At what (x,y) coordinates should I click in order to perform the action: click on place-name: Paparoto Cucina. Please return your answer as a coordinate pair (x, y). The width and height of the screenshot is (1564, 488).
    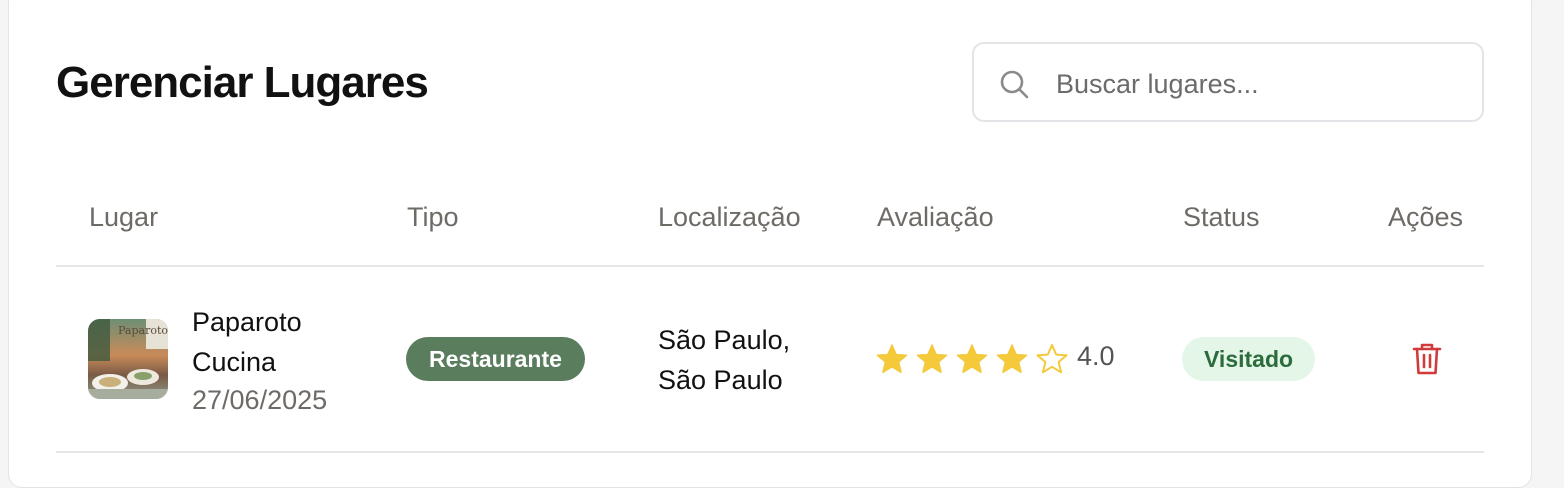
    Looking at the image, I should click on (277, 342).